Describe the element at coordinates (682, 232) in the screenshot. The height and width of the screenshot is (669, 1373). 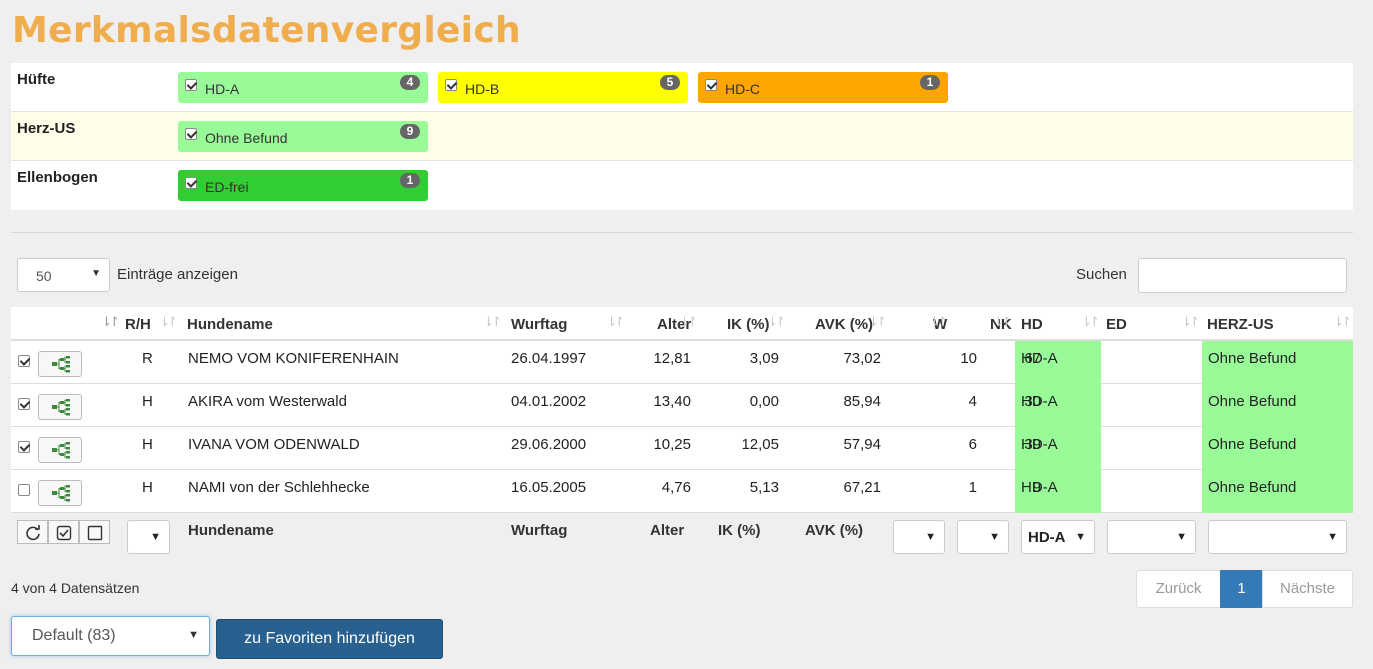
I see `divider` at that location.